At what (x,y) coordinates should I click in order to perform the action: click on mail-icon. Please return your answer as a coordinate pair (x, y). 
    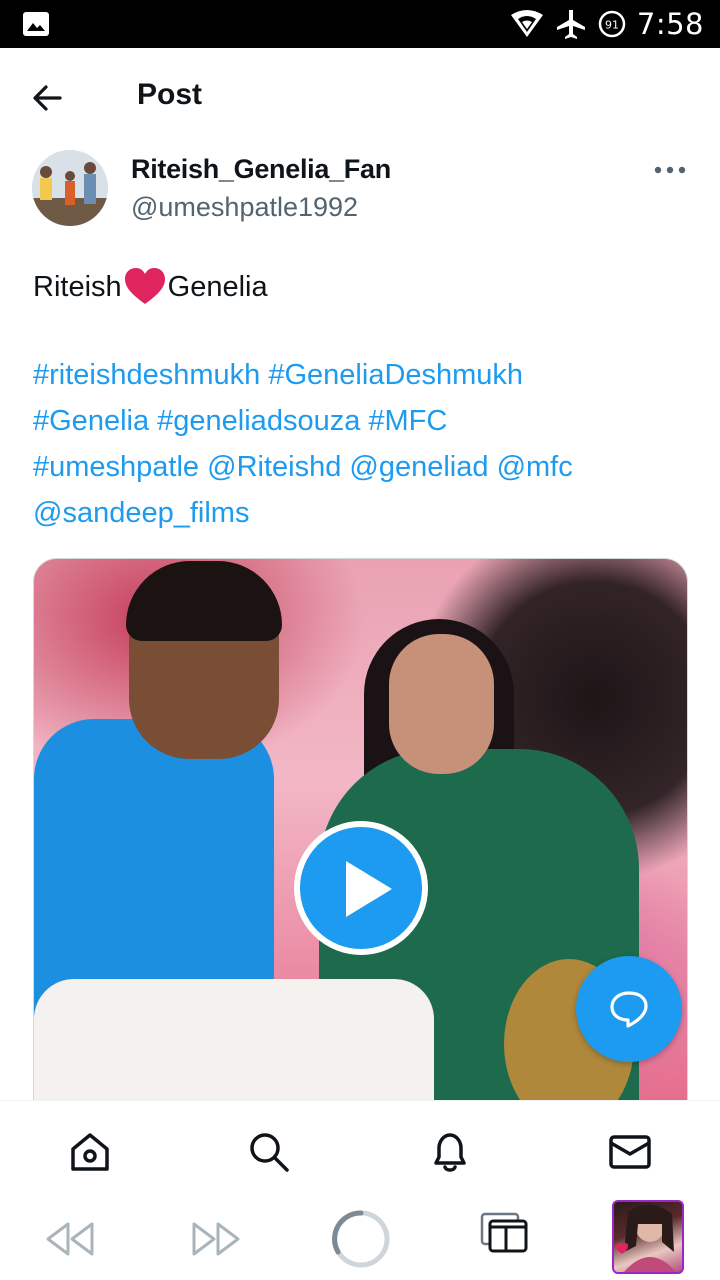
    Looking at the image, I should click on (630, 1152).